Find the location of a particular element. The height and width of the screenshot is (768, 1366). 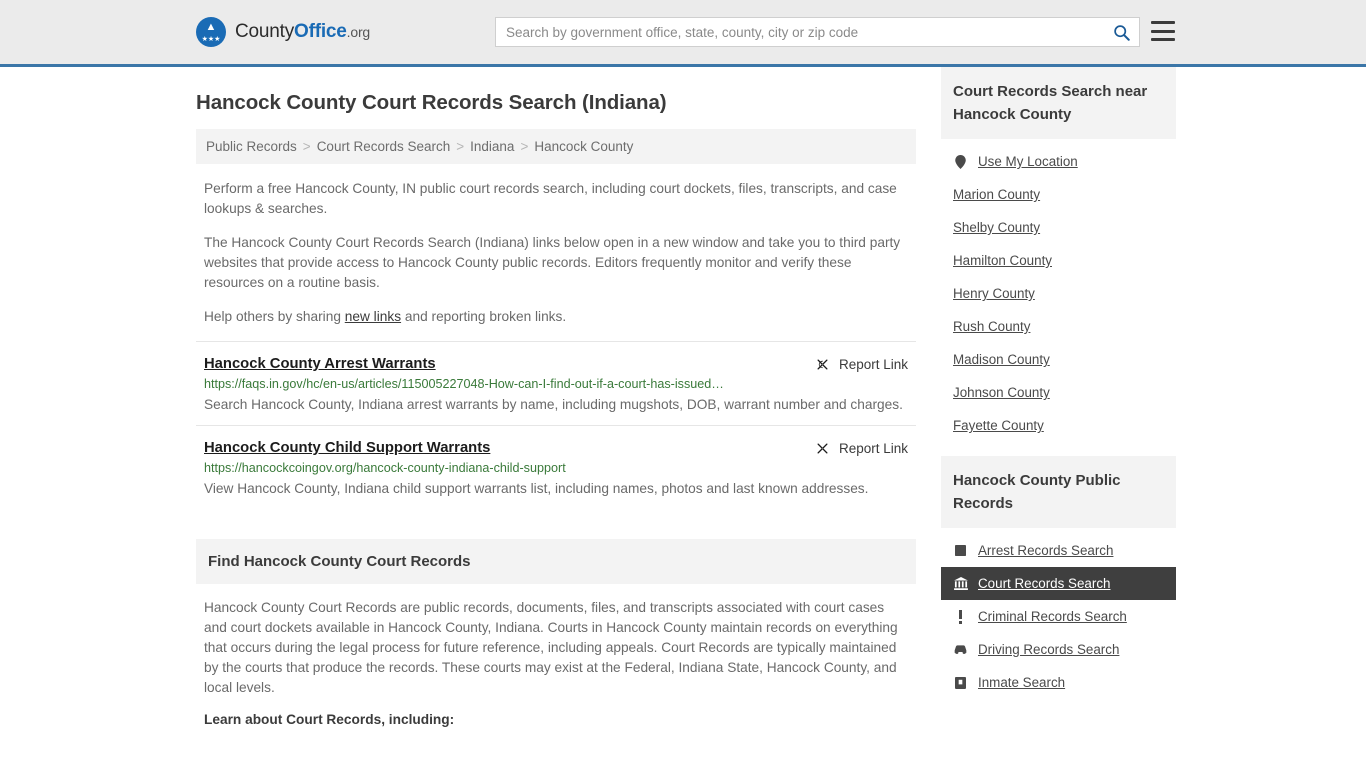

search-bar is located at coordinates (817, 32).